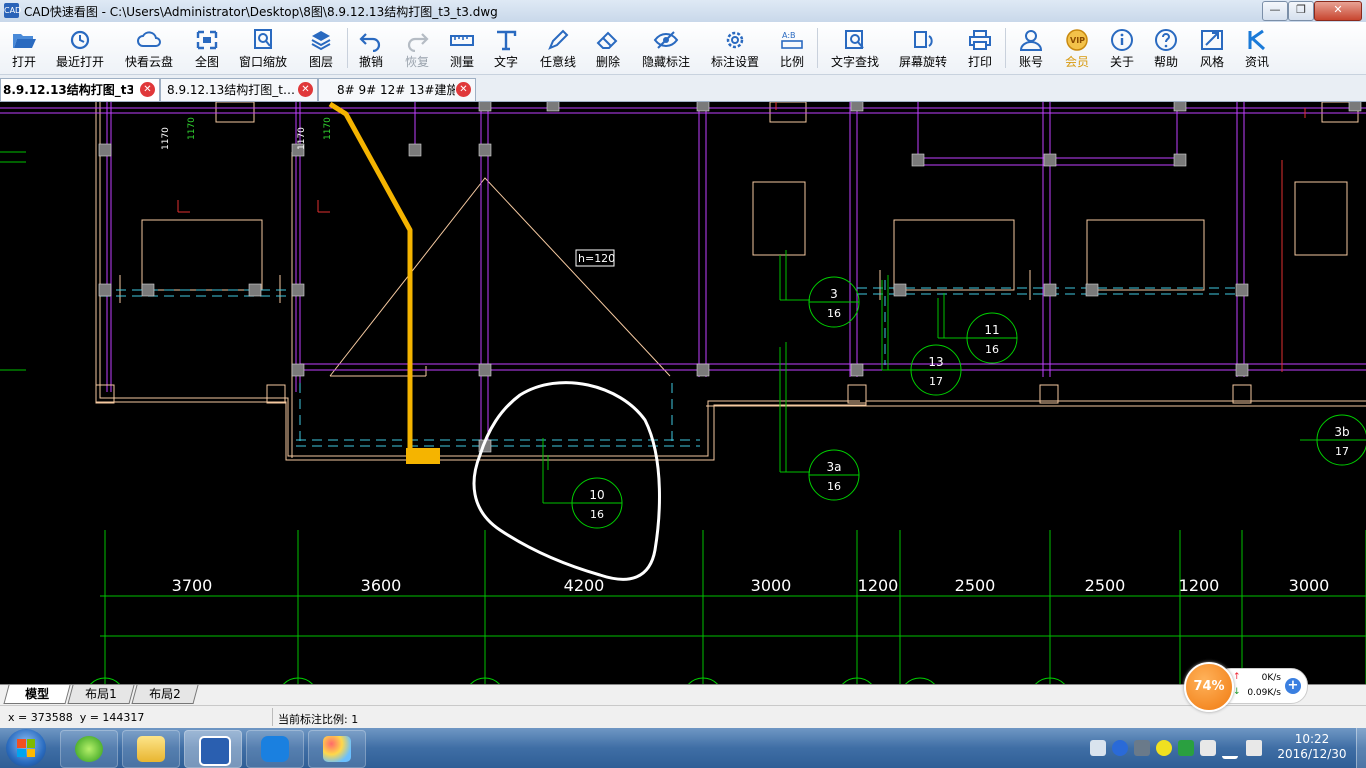  I want to click on freeline-label: 任意线, so click(557, 62).